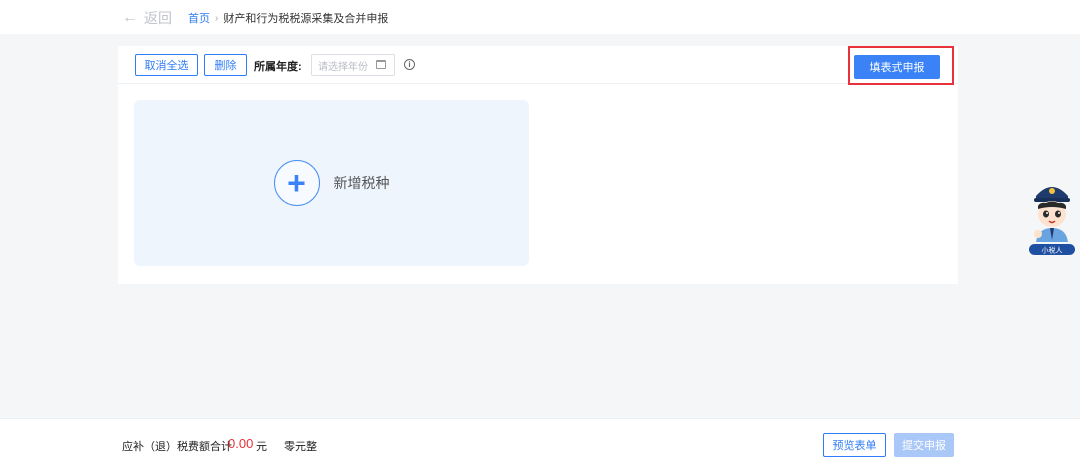  I want to click on bottom-bar: 应补（退）税费额合计 0.00 元 零元整 预览表单 提交申报, so click(540, 439).